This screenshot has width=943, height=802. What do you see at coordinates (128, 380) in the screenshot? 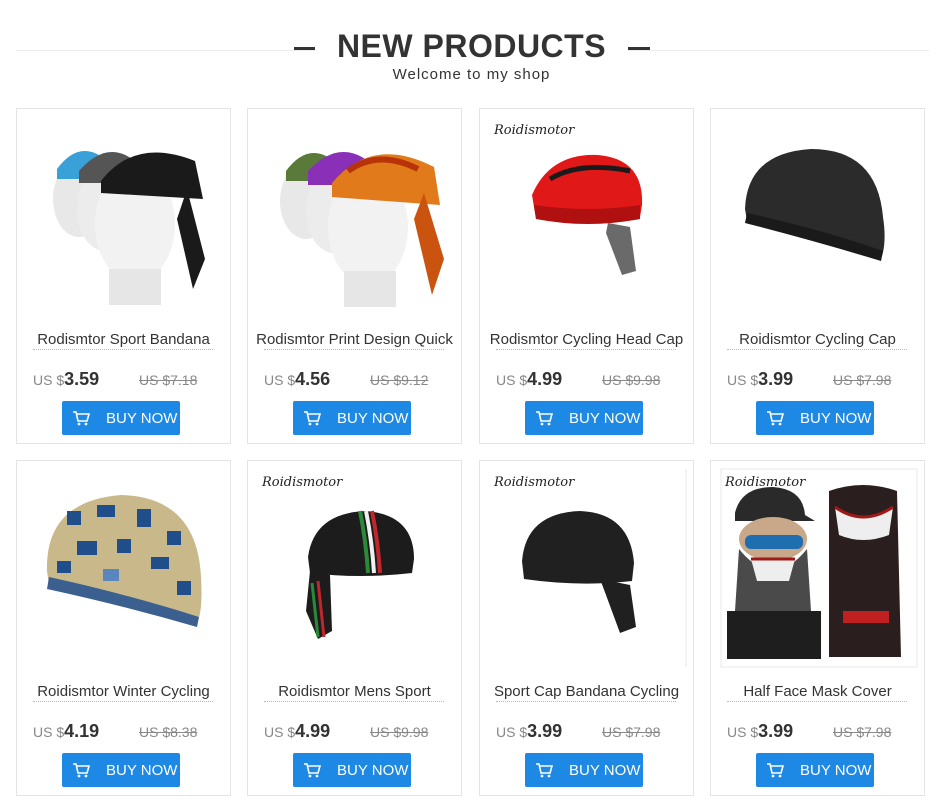
I see `price-row: US $3.59 US $7.18` at bounding box center [128, 380].